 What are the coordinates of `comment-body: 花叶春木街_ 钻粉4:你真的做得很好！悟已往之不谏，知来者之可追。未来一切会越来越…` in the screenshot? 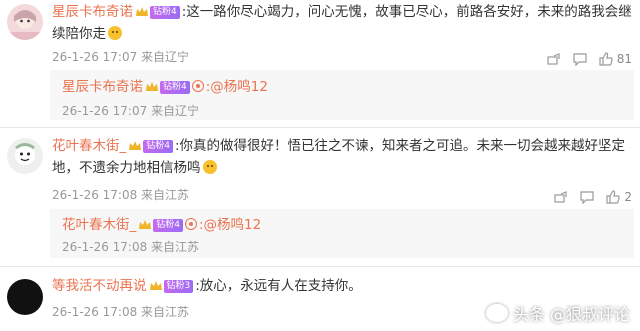 It's located at (342, 157).